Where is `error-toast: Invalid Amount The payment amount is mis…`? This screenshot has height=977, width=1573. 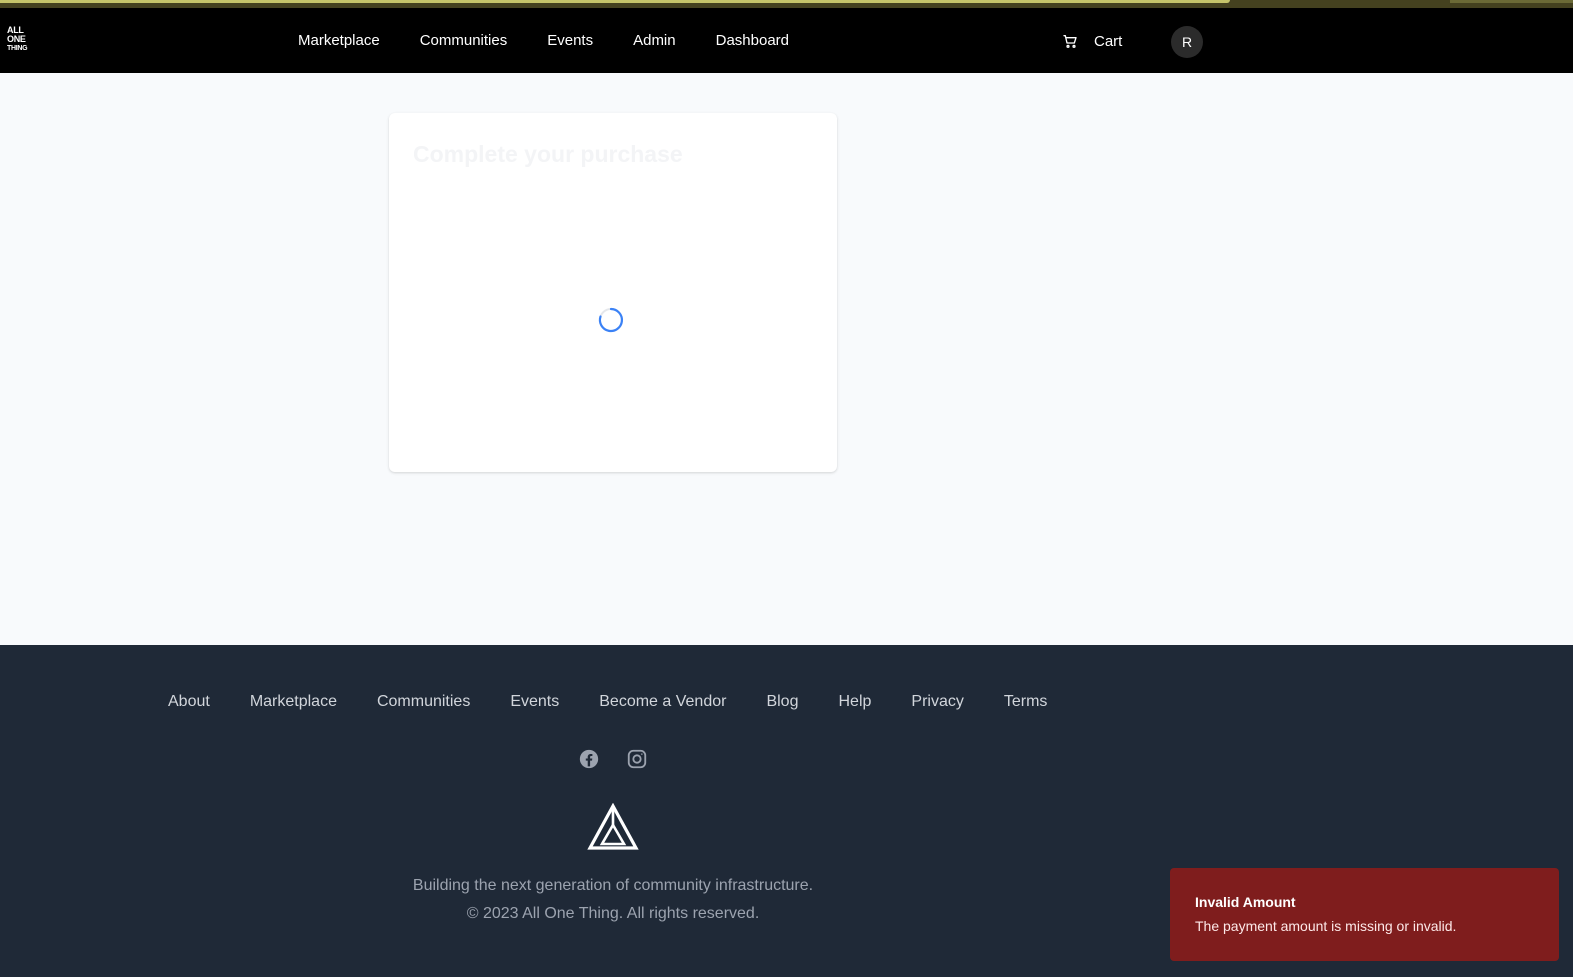
error-toast: Invalid Amount The payment amount is mis… is located at coordinates (1364, 914).